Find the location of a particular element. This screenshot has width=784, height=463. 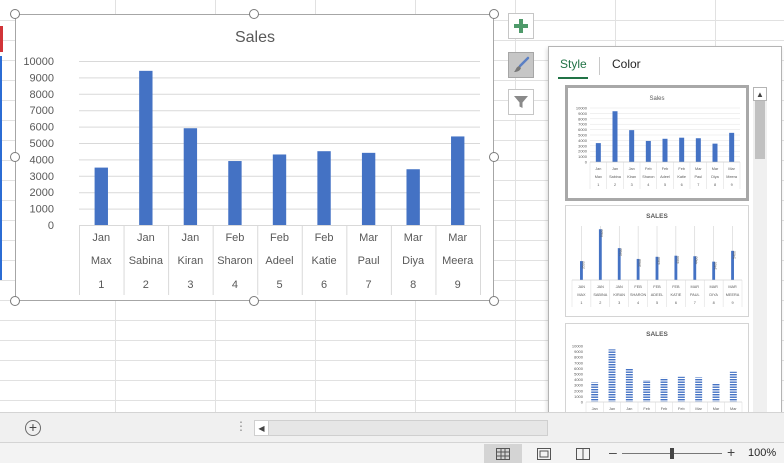

tab-splitter-handle: ⋮ is located at coordinates (241, 426).